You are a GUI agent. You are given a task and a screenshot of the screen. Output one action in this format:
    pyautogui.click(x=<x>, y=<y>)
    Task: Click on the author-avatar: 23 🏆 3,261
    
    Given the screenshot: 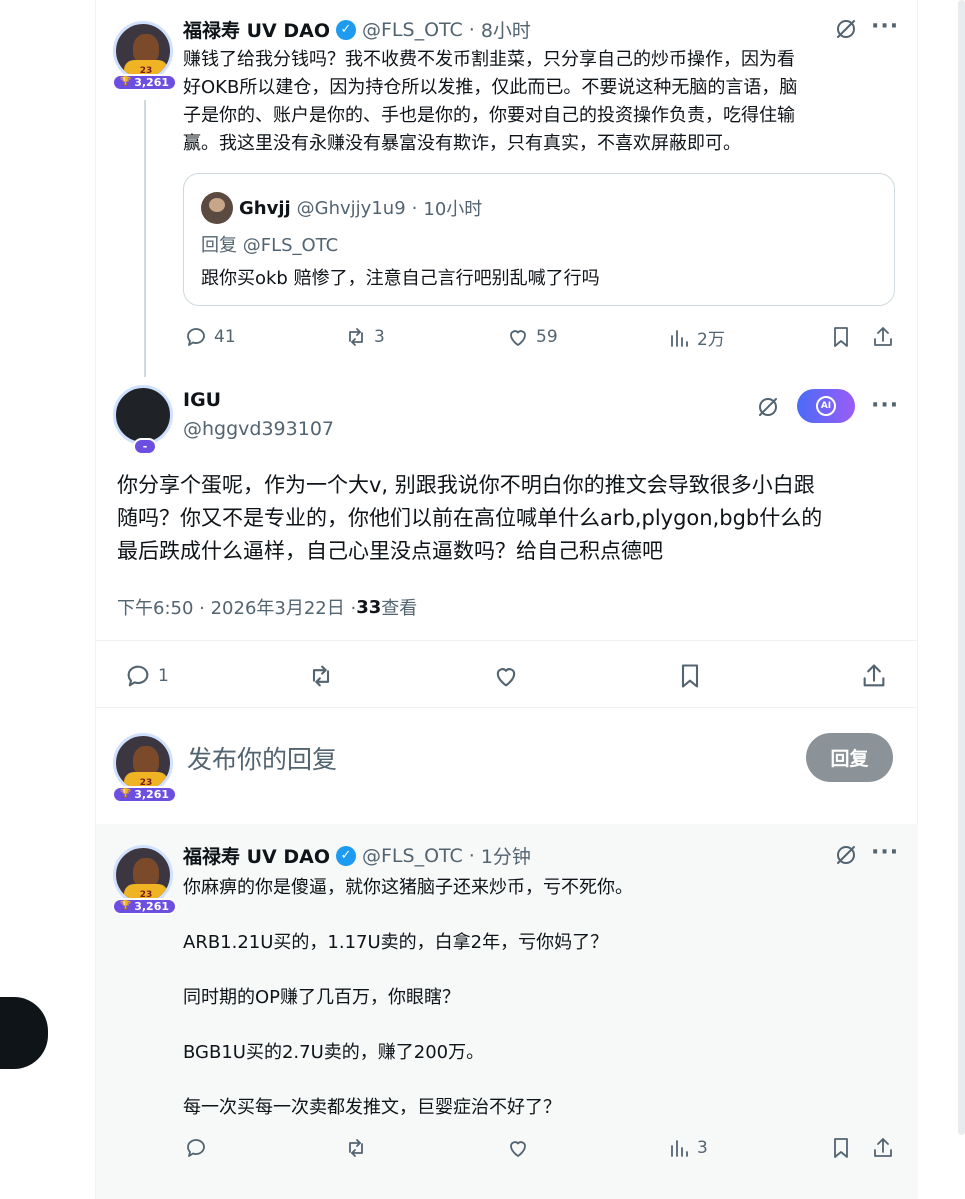 What is the action you would take?
    pyautogui.click(x=145, y=56)
    